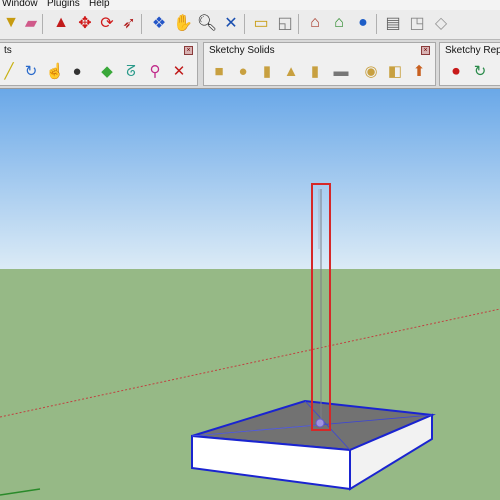 The image size is (500, 500). What do you see at coordinates (341, 71) in the screenshot?
I see `plate-solid-icon: ▬` at bounding box center [341, 71].